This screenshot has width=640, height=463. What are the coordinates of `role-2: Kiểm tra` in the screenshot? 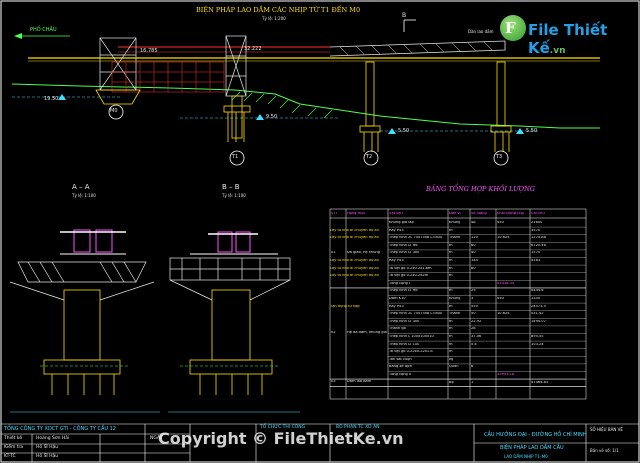 It's located at (14, 447).